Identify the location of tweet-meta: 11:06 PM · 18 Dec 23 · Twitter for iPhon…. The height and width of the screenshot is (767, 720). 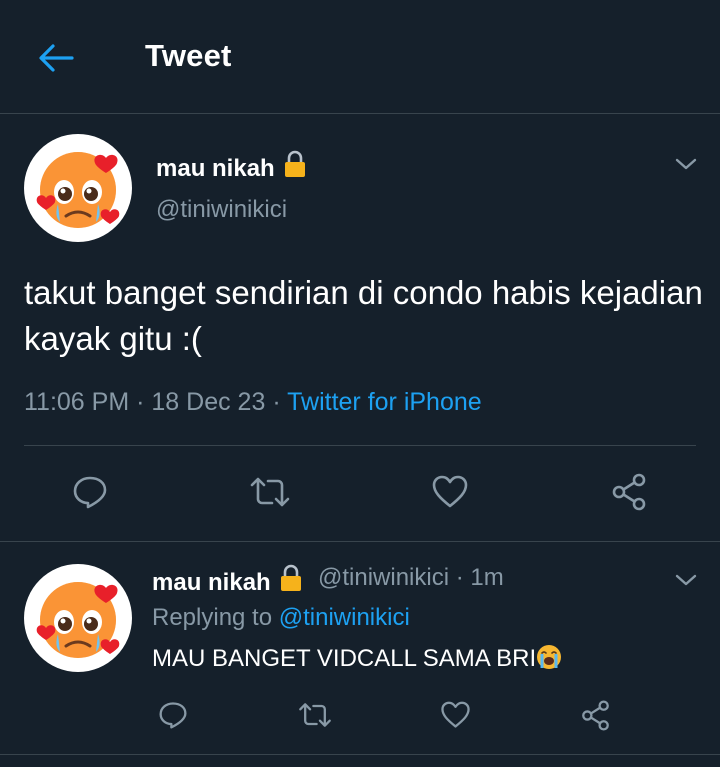
(253, 402).